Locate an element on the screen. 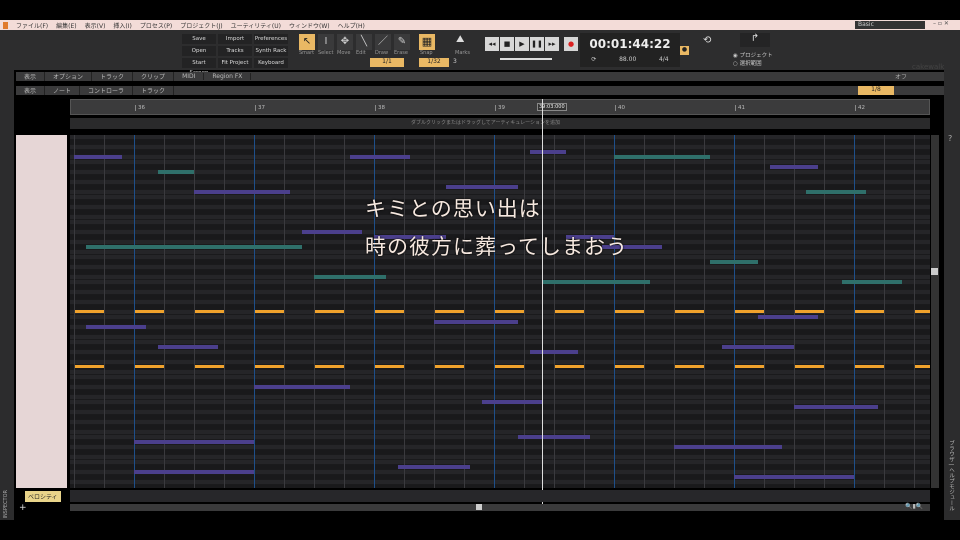 This screenshot has width=960, height=540. quick-button: Import is located at coordinates (235, 39).